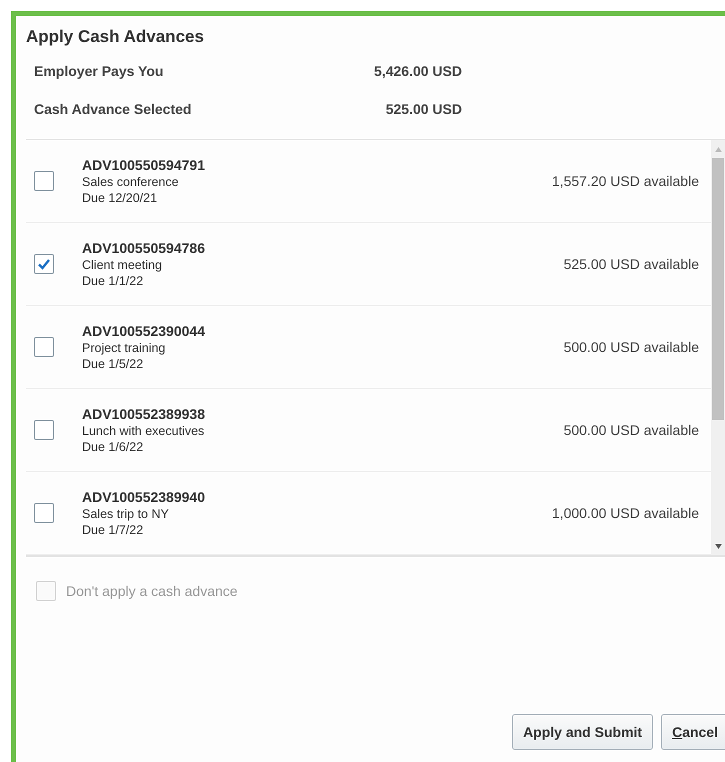  Describe the element at coordinates (631, 264) in the screenshot. I see `available-amount: 525.00 USD available` at that location.